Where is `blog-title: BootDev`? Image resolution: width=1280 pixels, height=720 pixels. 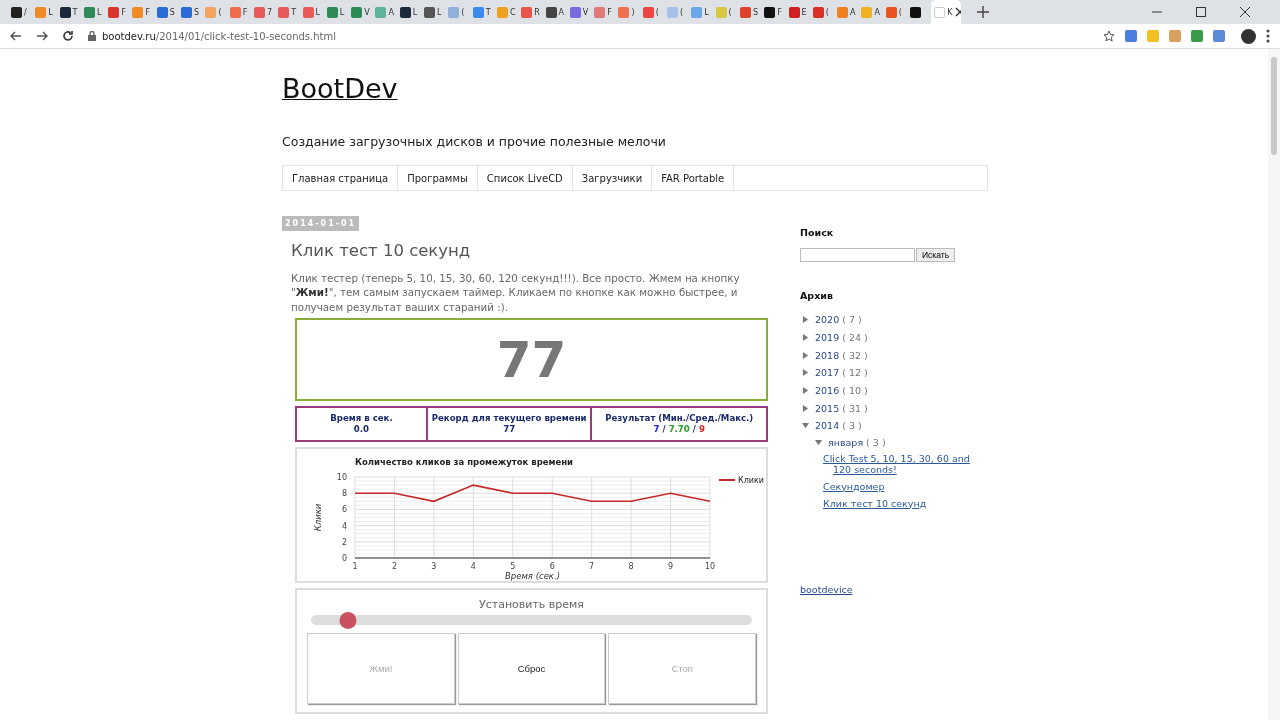 blog-title: BootDev is located at coordinates (340, 88).